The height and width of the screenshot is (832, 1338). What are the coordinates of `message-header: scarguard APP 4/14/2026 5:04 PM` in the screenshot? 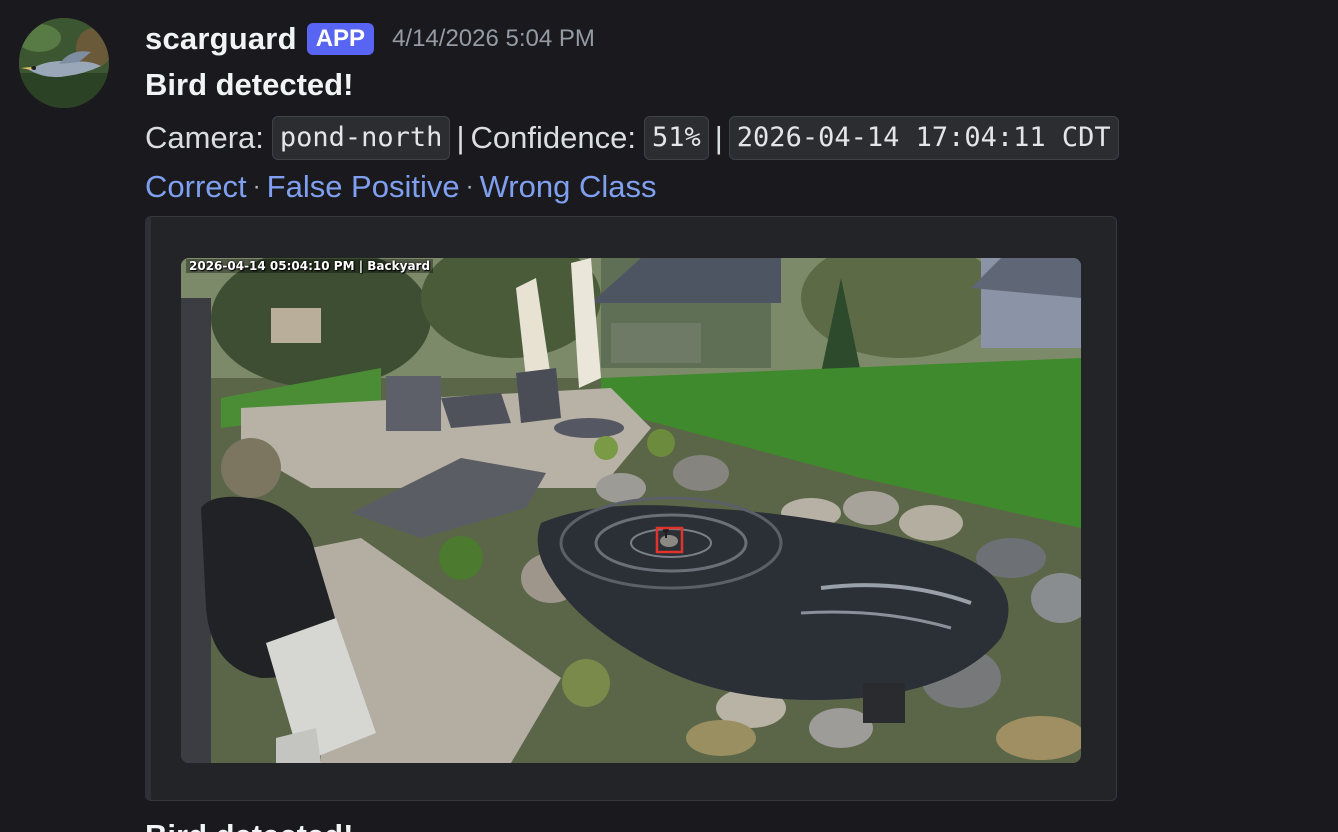 It's located at (370, 39).